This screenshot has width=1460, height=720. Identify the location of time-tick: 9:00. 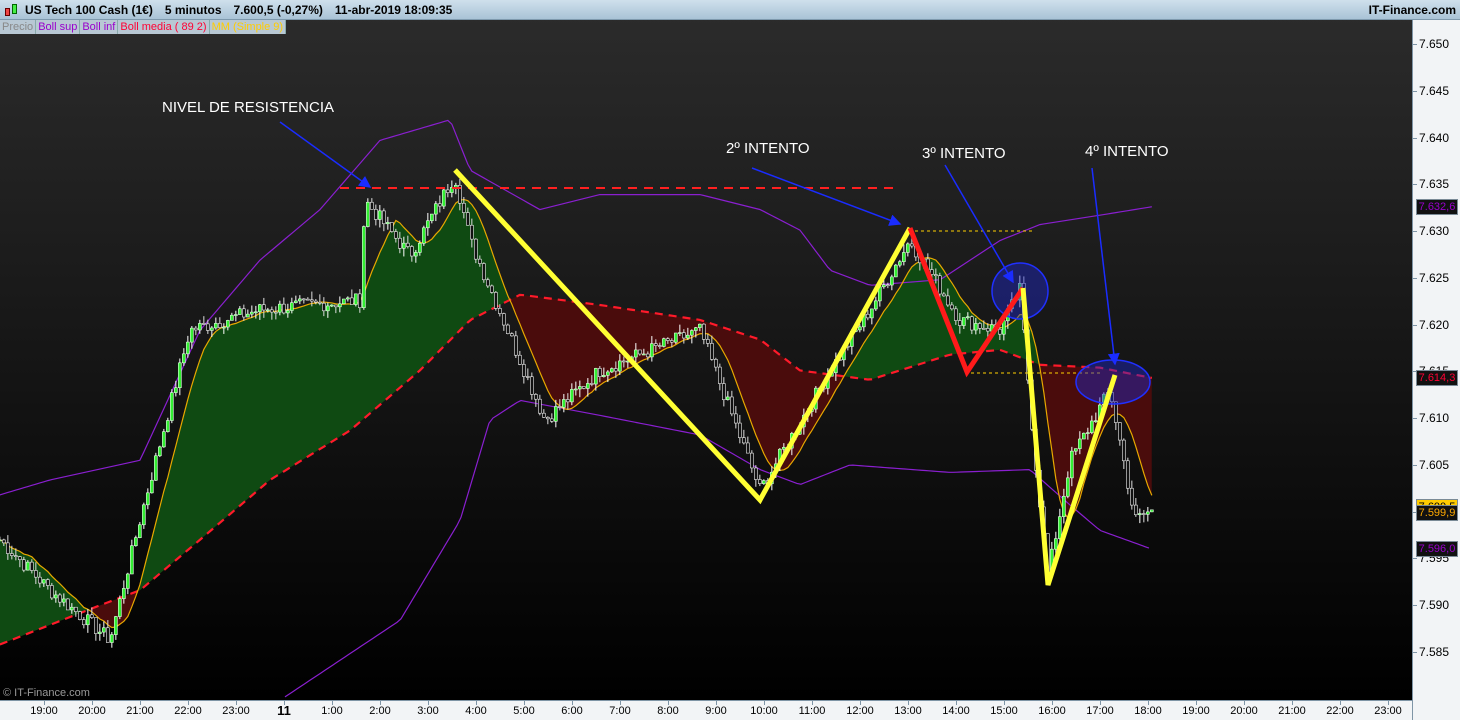
(716, 711).